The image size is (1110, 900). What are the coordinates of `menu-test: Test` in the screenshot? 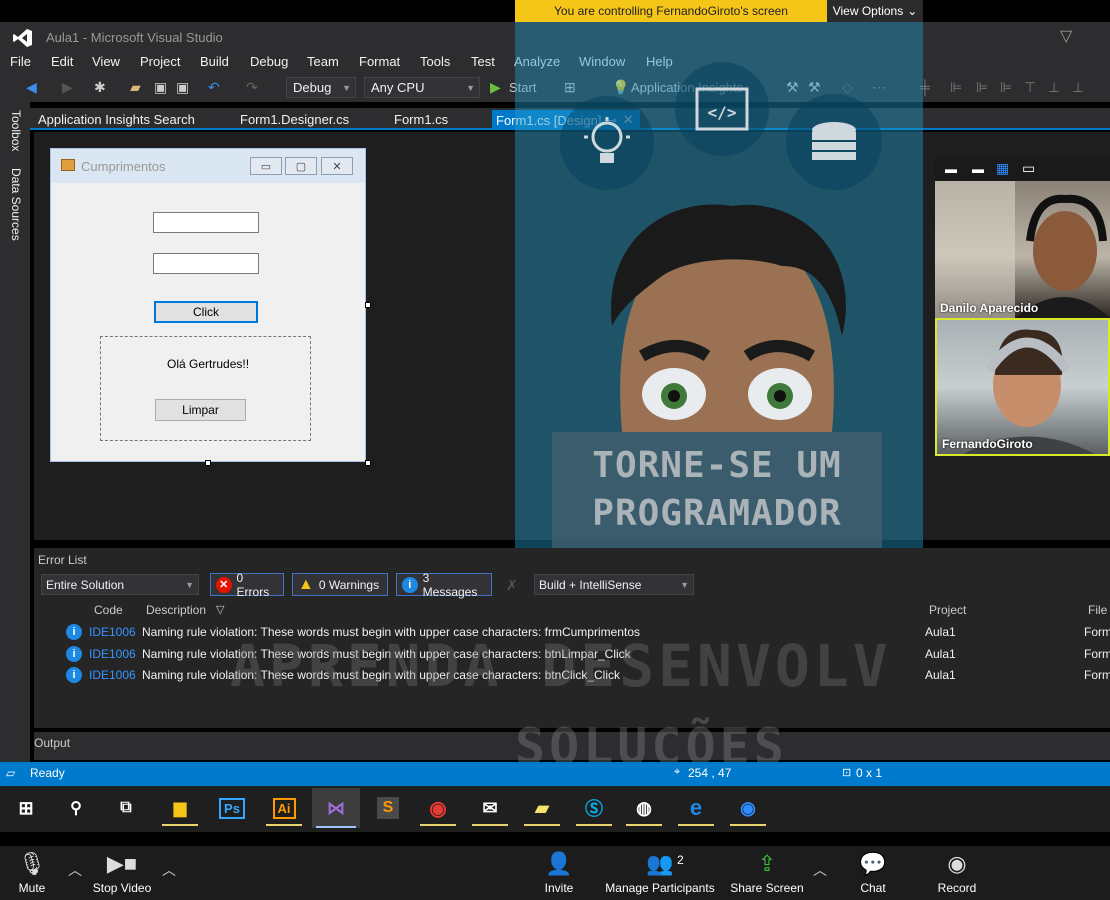 It's located at (483, 61).